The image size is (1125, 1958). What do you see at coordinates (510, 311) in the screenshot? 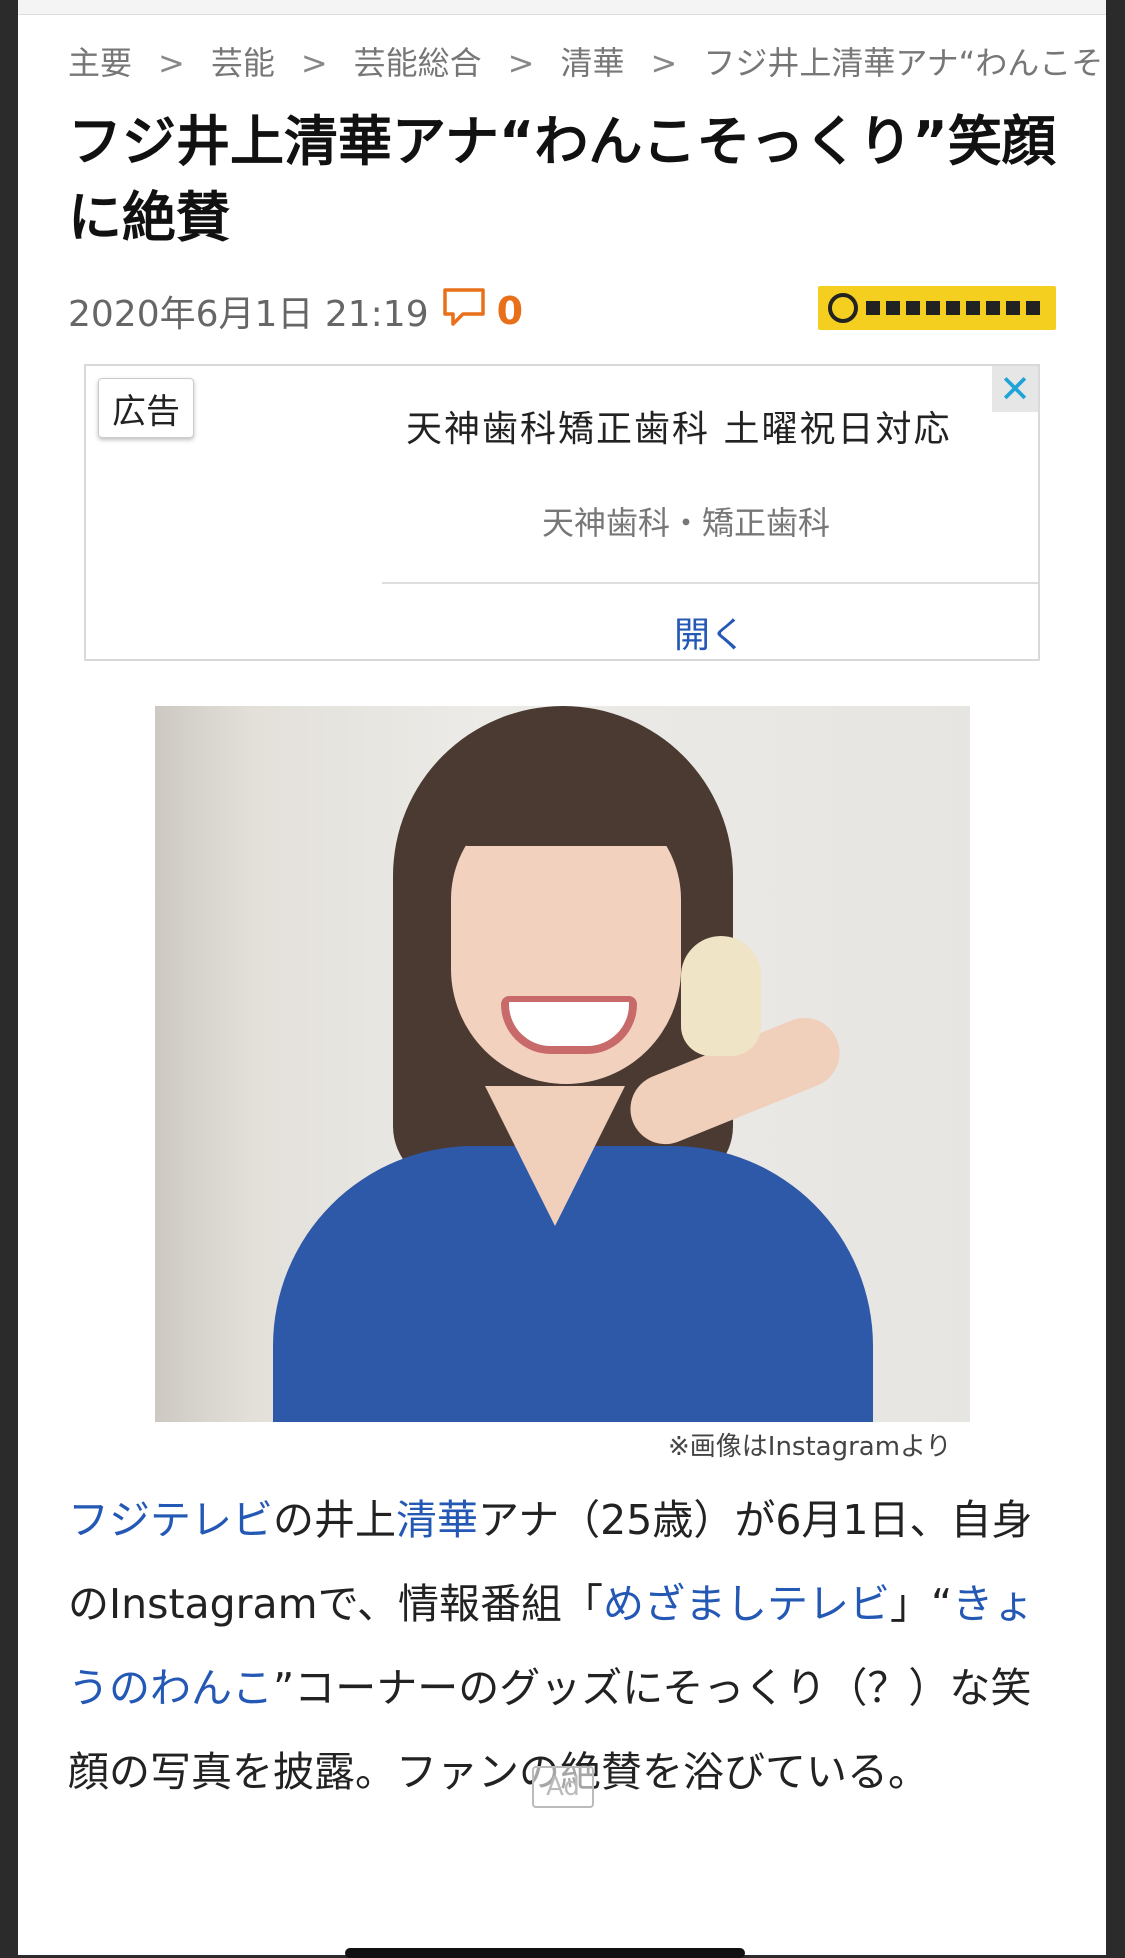
I see `comment-count: 0` at bounding box center [510, 311].